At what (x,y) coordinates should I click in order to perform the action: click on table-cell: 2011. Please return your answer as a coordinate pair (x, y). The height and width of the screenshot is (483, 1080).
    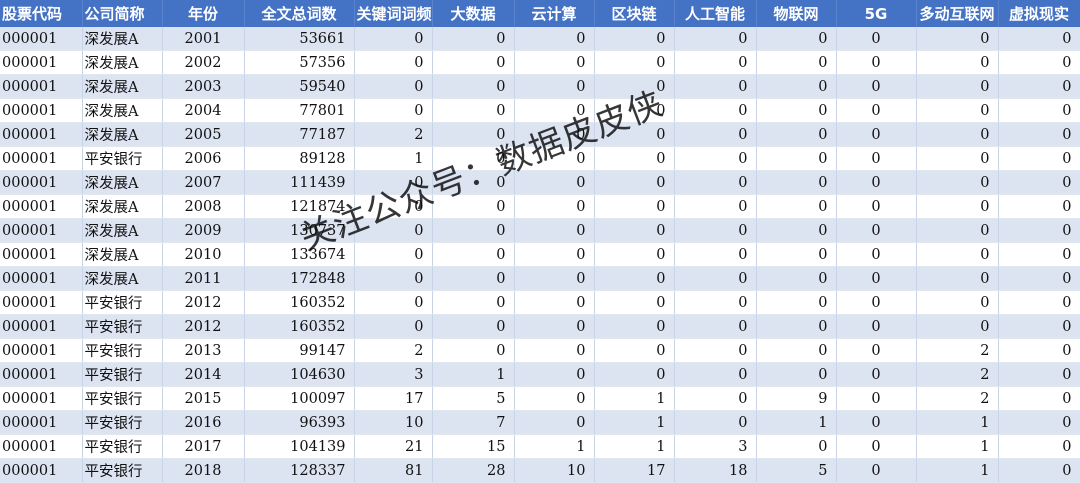
    Looking at the image, I should click on (203, 278).